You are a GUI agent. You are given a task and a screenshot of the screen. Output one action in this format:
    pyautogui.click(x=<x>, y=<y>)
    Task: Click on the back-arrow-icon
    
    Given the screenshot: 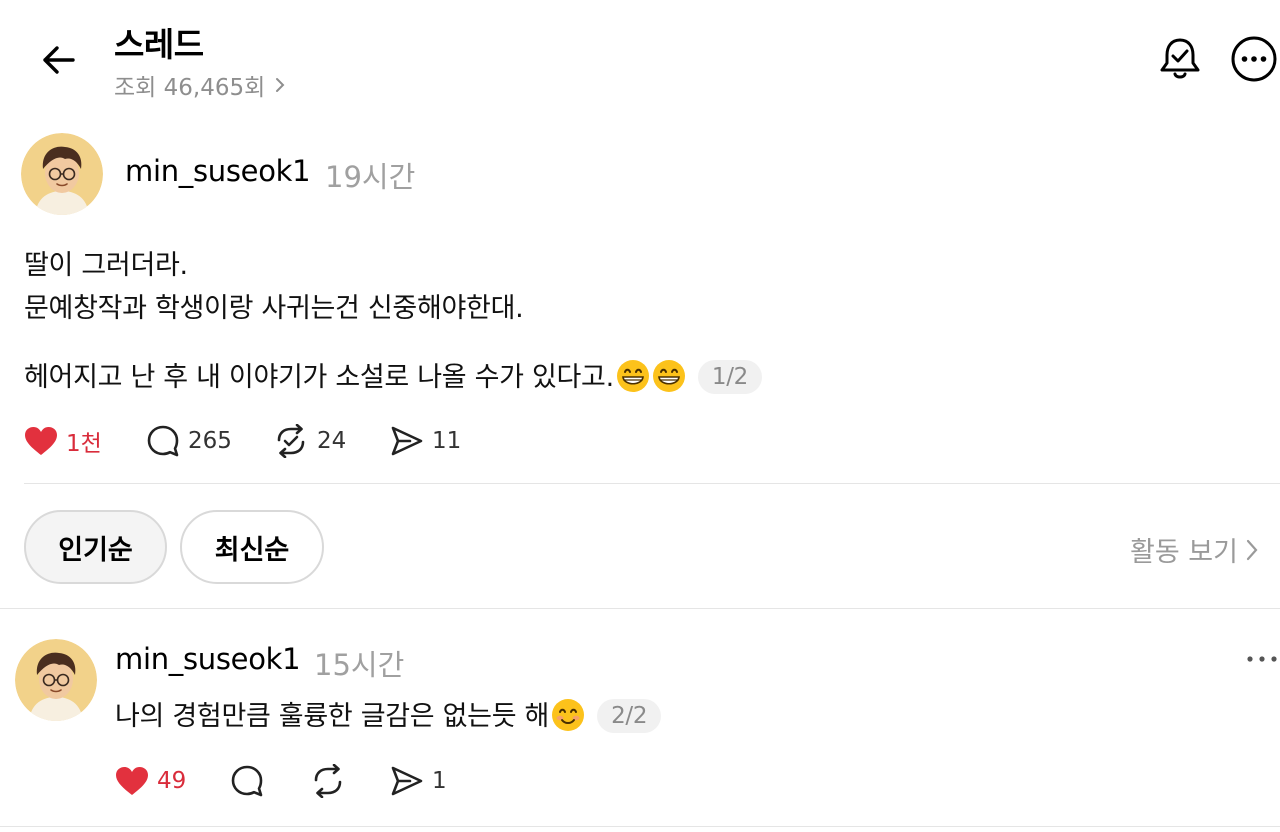 What is the action you would take?
    pyautogui.click(x=59, y=60)
    